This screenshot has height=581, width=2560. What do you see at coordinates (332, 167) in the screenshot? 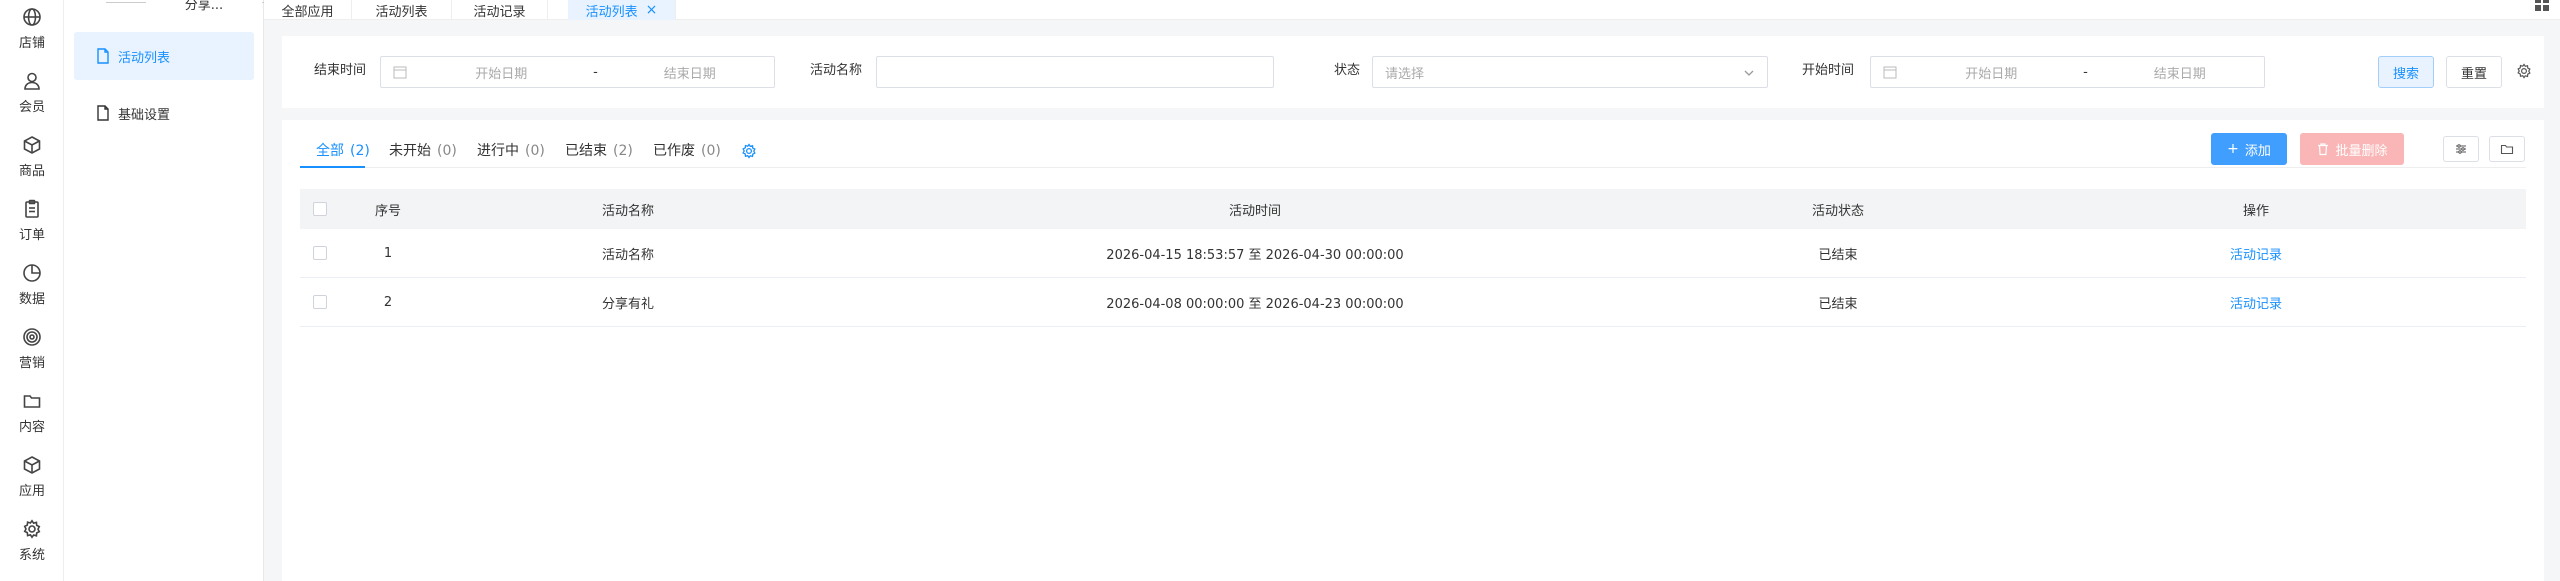
I see `active-tab-underline` at bounding box center [332, 167].